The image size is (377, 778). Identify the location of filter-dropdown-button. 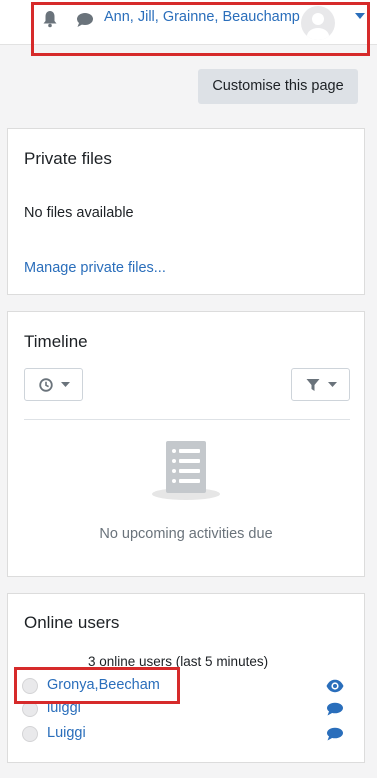
(320, 384).